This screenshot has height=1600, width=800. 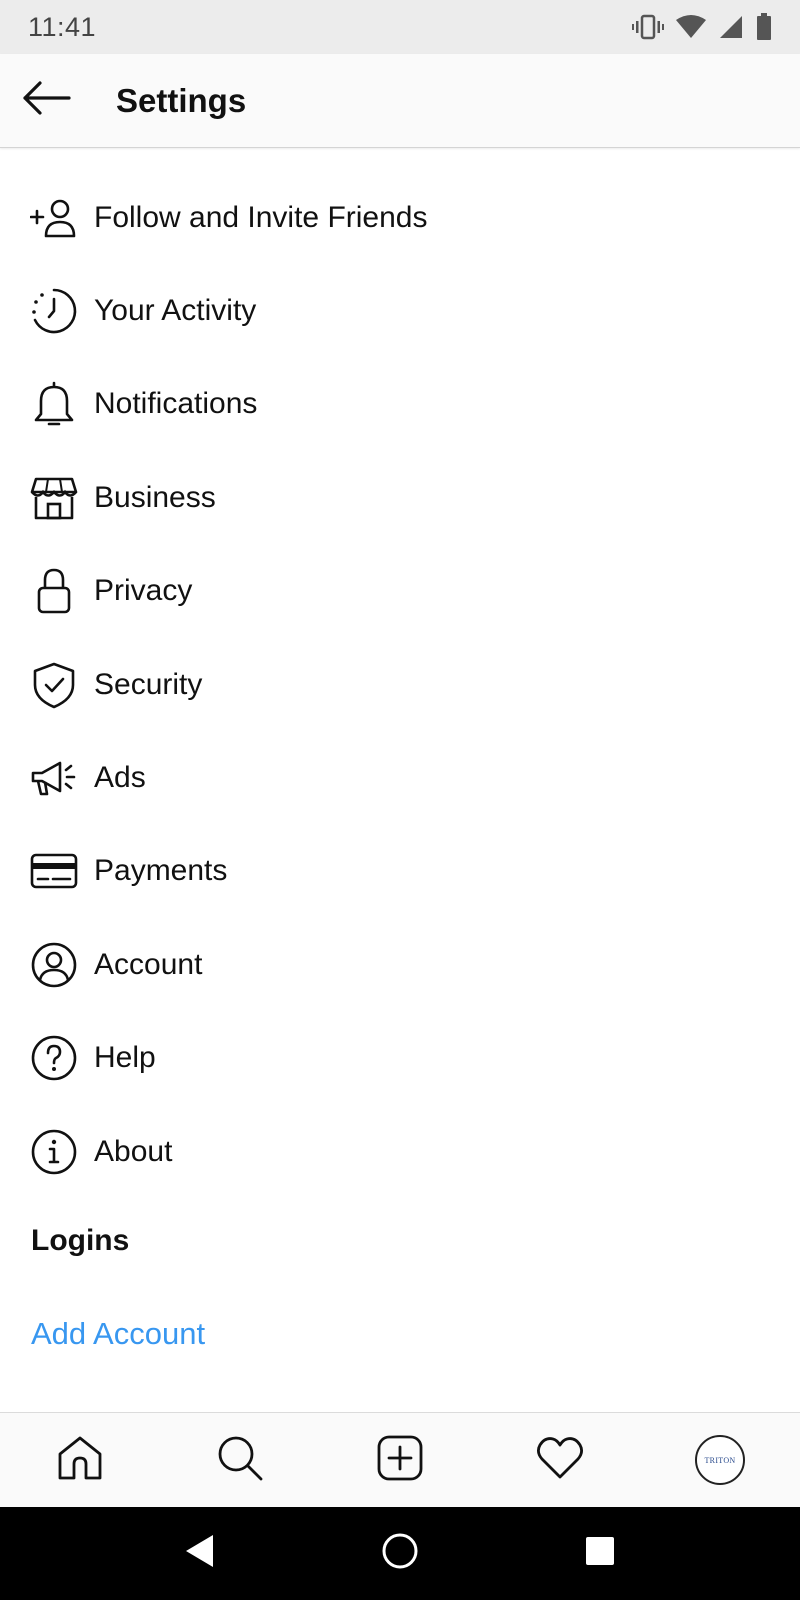 I want to click on account-circle-icon, so click(x=54, y=965).